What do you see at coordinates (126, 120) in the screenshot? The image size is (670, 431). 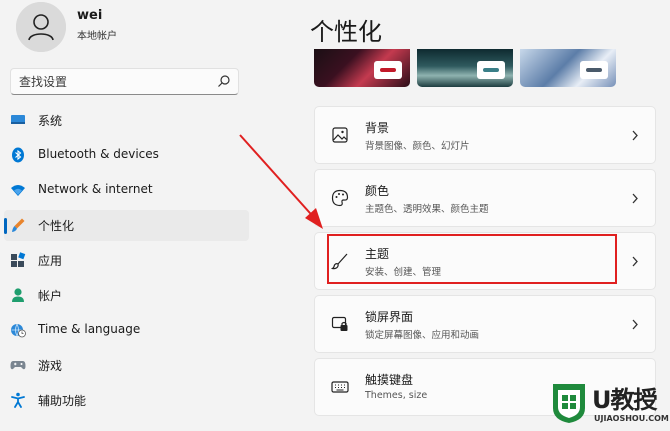 I see `sidebar-item-system: 系统` at bounding box center [126, 120].